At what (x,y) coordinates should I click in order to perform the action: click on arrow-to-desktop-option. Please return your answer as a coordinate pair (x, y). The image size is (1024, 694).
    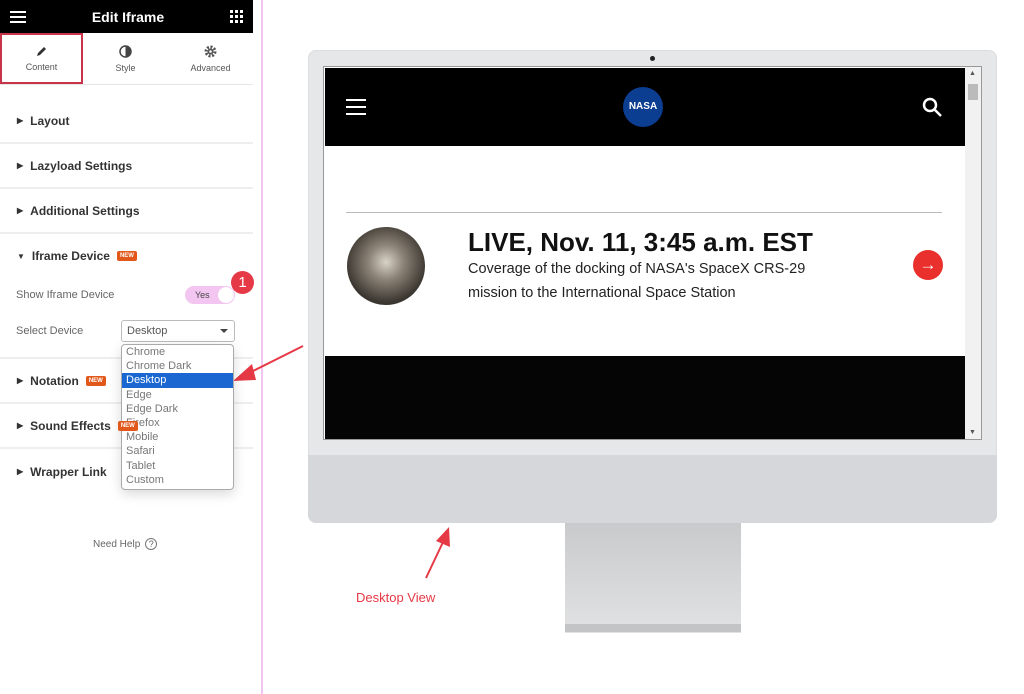
    Looking at the image, I should click on (268, 363).